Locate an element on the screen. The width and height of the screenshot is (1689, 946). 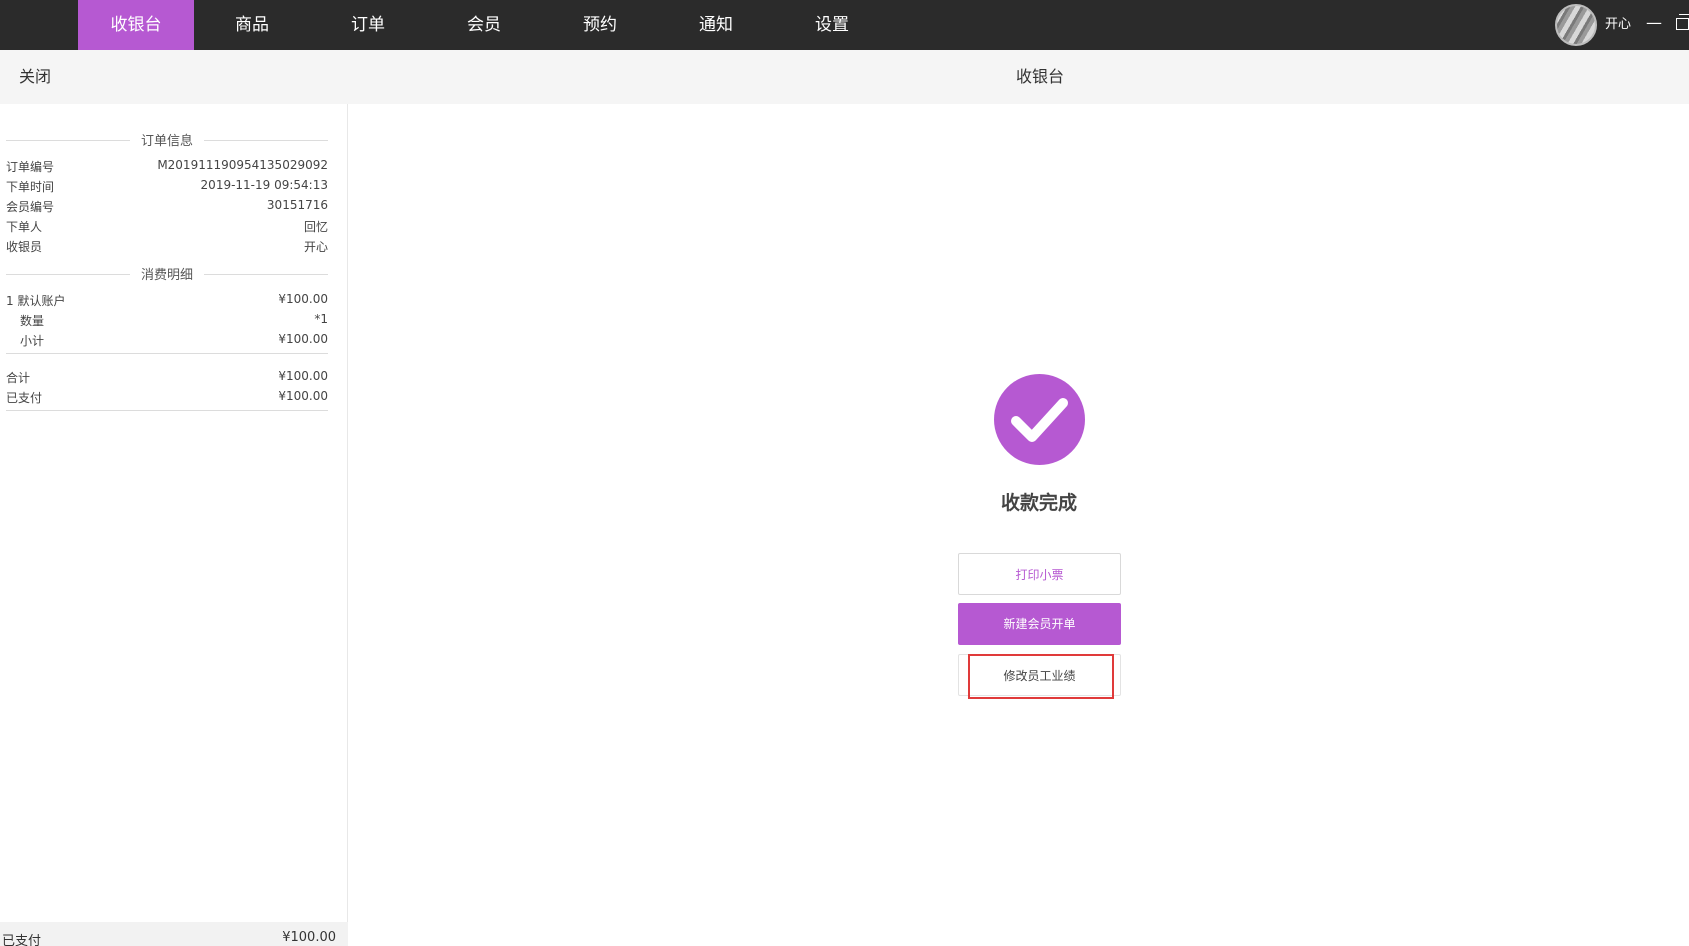
row-value: 30151716 is located at coordinates (297, 205).